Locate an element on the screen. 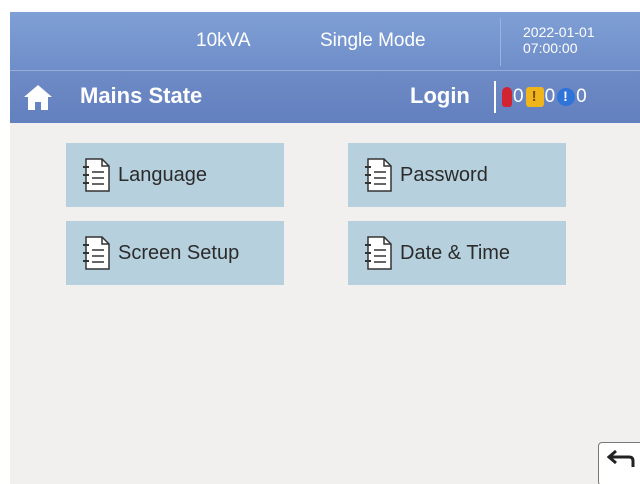  home-icon is located at coordinates (38, 97).